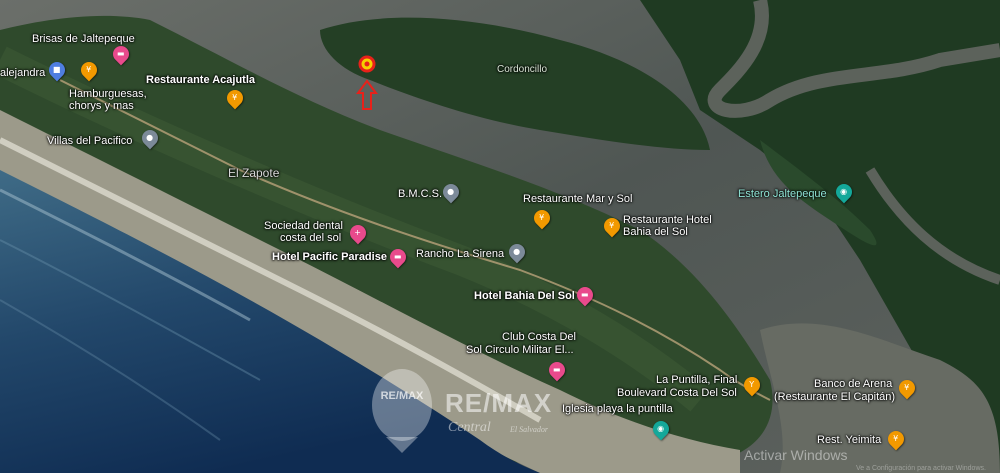  I want to click on place-label-iglesia: Iglesia playa la puntilla, so click(617, 409).